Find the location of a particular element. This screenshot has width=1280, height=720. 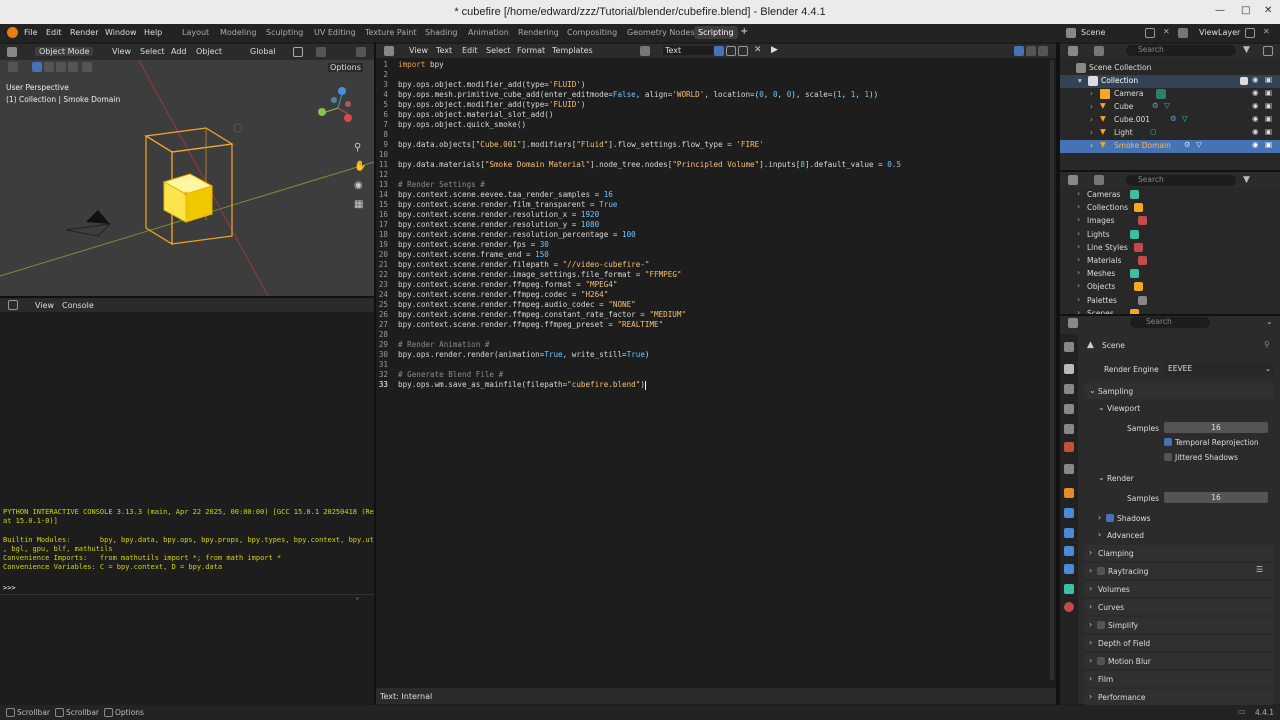

tab-compositing: Compositing is located at coordinates (592, 32).